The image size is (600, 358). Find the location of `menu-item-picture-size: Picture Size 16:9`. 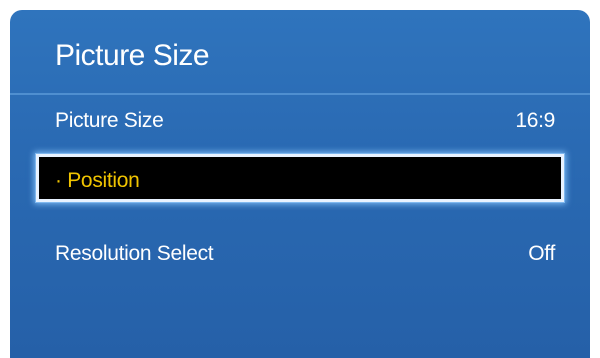

menu-item-picture-size: Picture Size 16:9 is located at coordinates (300, 121).